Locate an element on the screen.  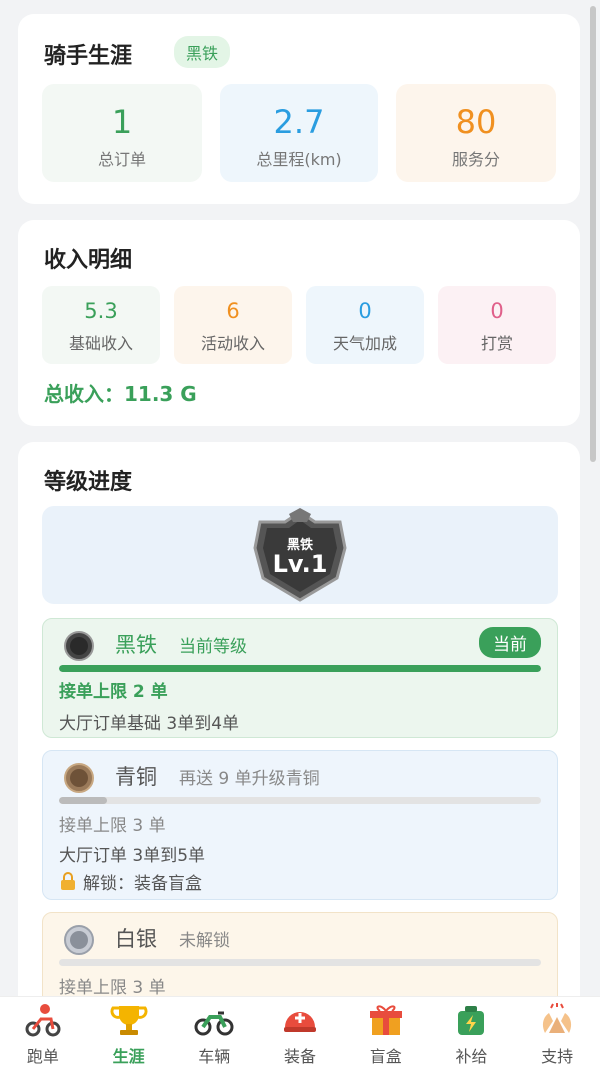
stat-total-mileage: 2.7 总里程(km) is located at coordinates (299, 133).